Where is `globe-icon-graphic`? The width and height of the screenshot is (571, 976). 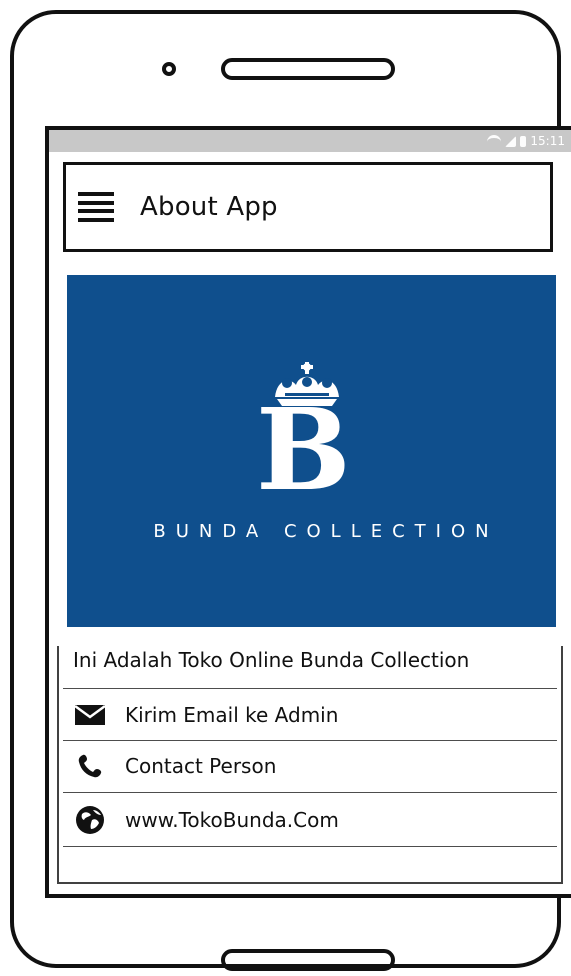
globe-icon-graphic is located at coordinates (90, 820).